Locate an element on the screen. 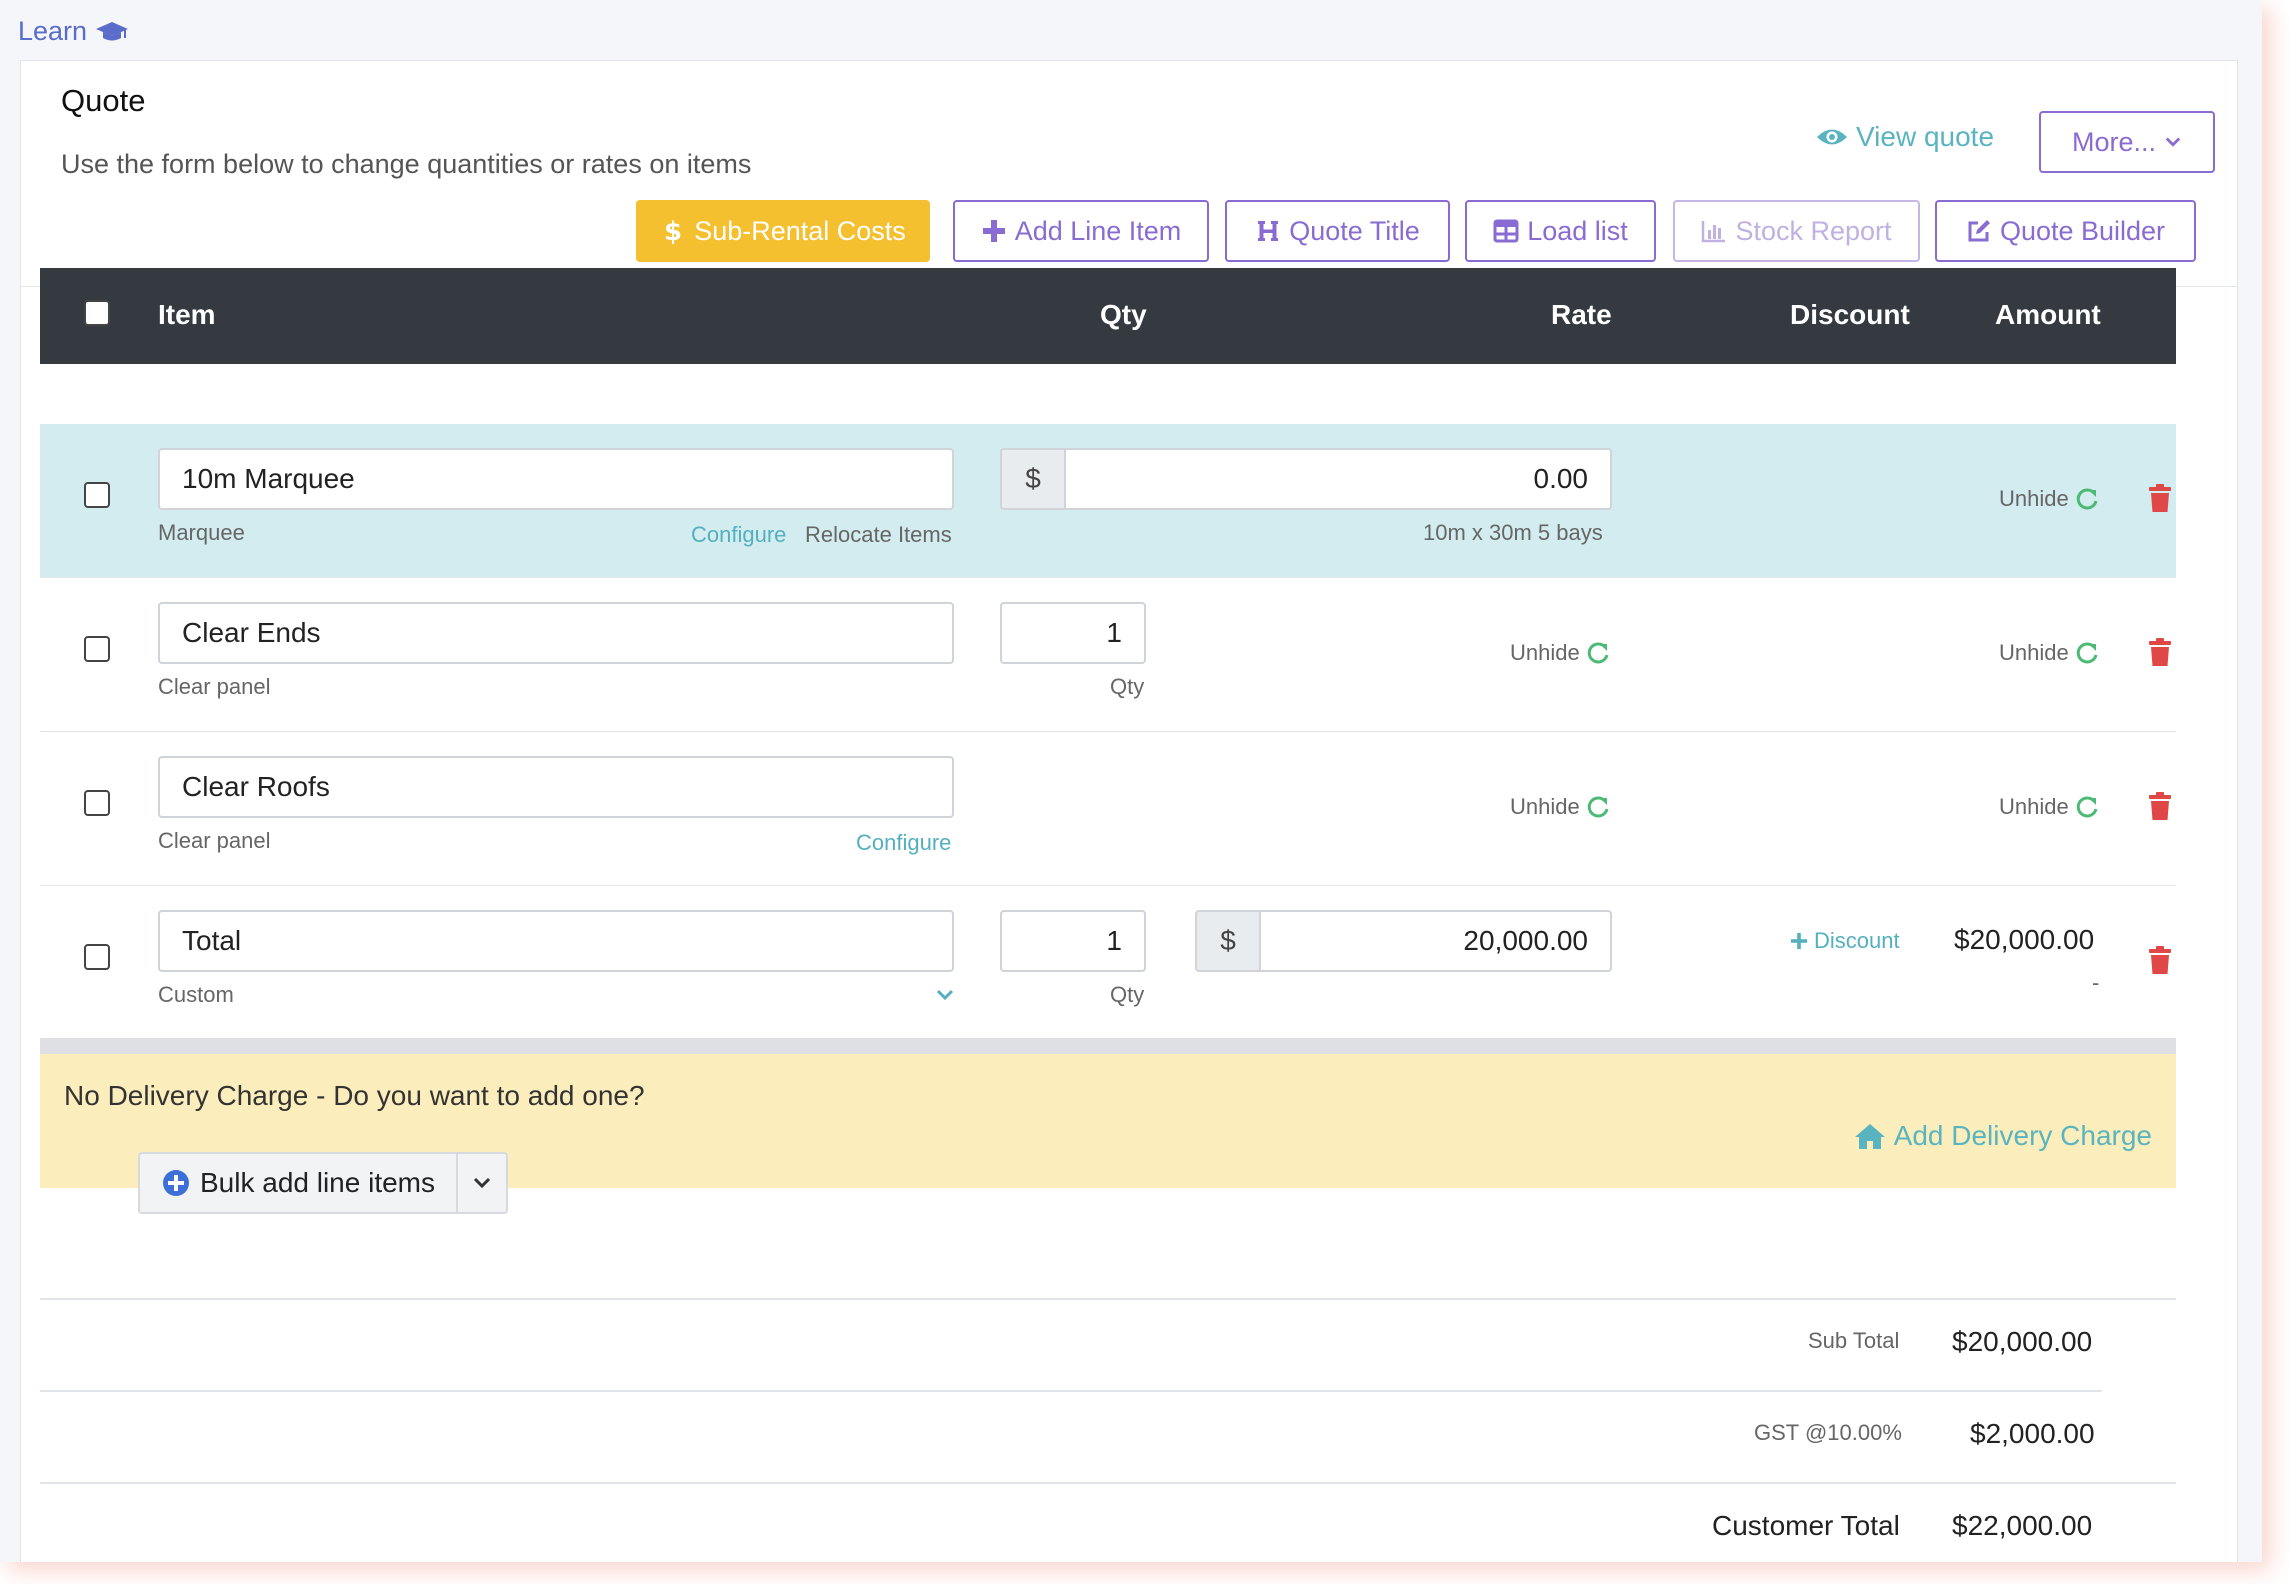 This screenshot has height=1584, width=2290. sub-rental-costs-button: $ Sub-Rental Costs is located at coordinates (783, 231).